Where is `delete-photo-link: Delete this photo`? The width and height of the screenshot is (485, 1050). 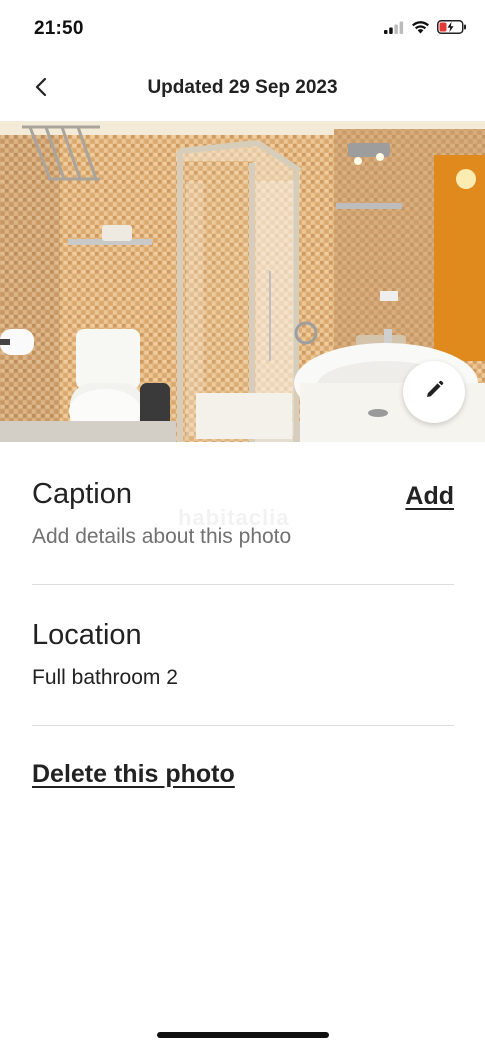 delete-photo-link: Delete this photo is located at coordinates (133, 774).